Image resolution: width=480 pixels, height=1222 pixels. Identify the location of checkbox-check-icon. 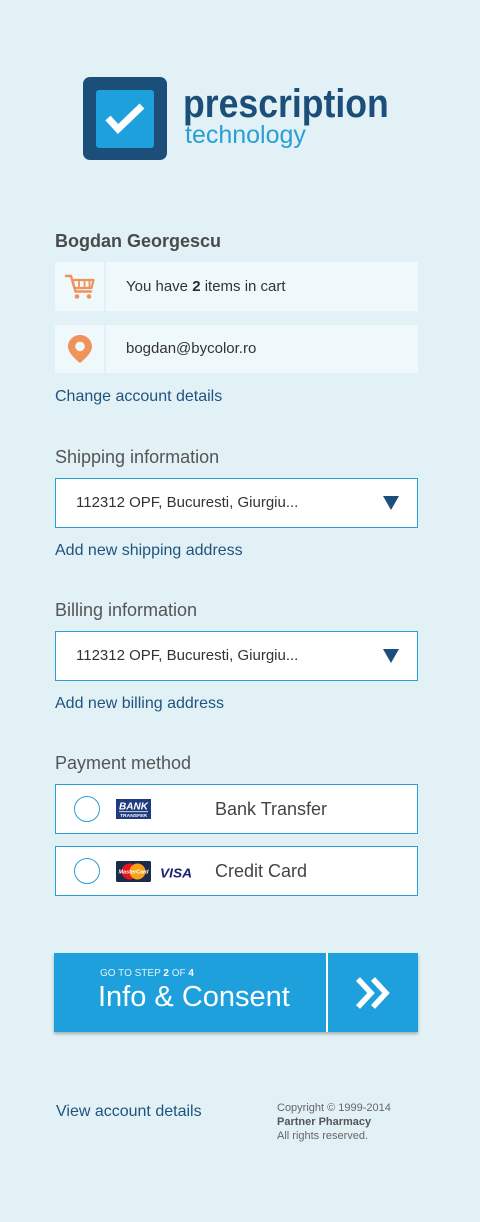
(125, 118).